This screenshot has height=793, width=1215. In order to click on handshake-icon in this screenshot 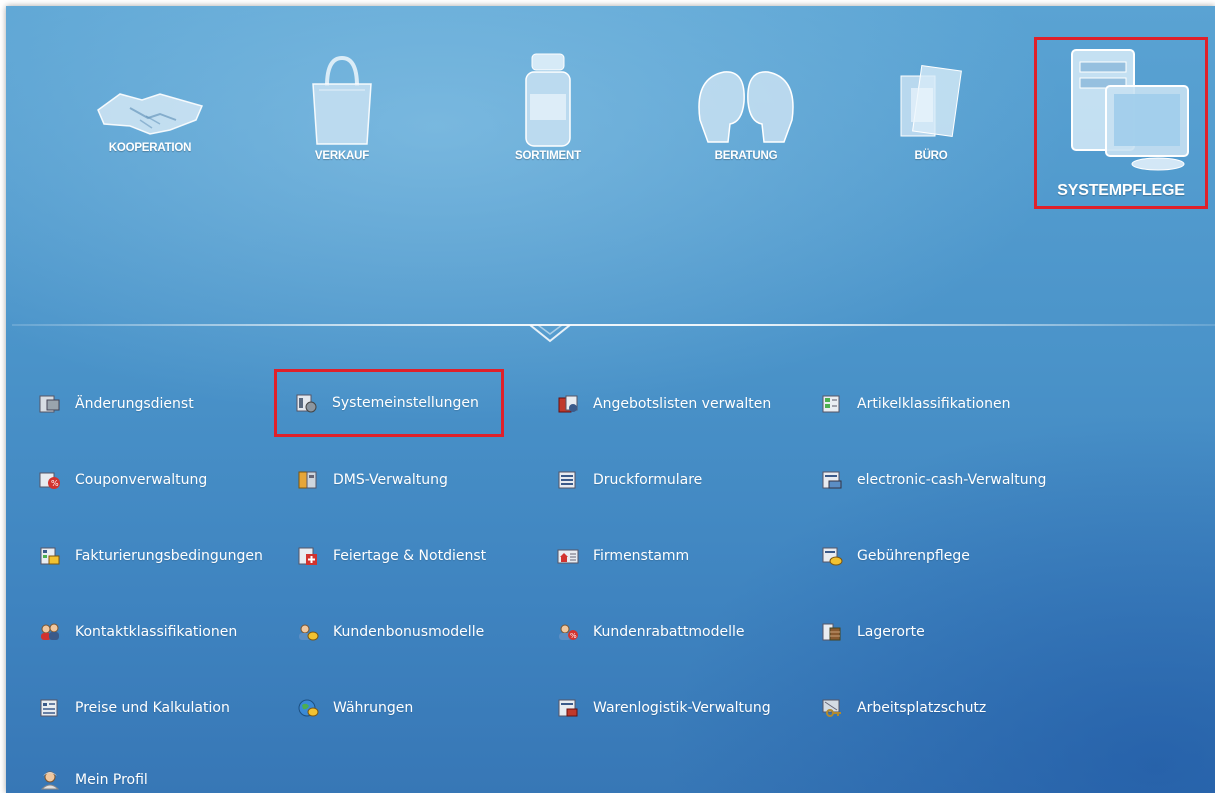, I will do `click(150, 114)`.